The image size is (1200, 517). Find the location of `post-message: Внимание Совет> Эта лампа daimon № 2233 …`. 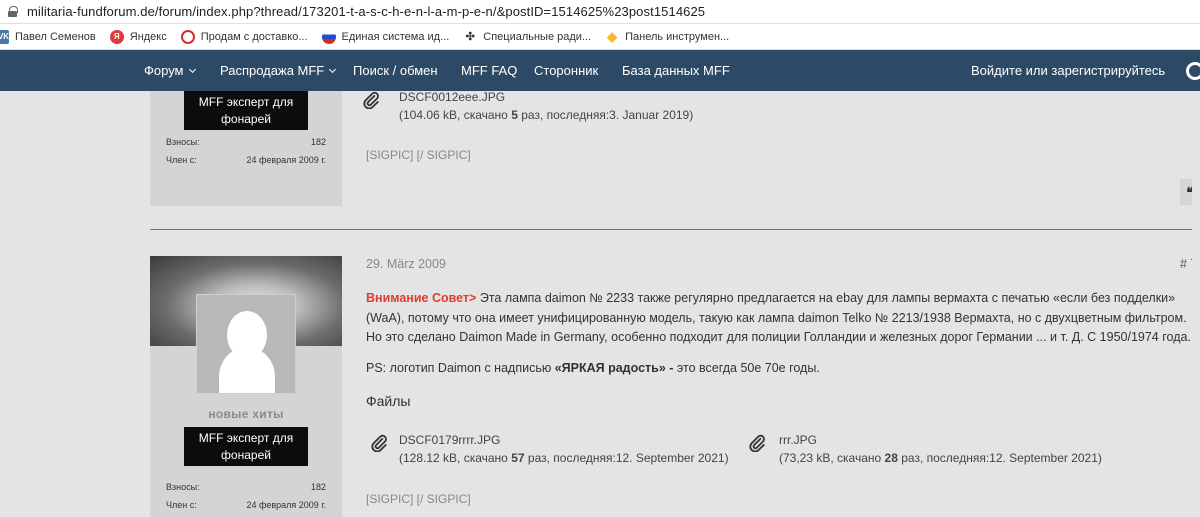

post-message: Внимание Совет> Эта лампа daimon № 2233 … is located at coordinates (783, 318).